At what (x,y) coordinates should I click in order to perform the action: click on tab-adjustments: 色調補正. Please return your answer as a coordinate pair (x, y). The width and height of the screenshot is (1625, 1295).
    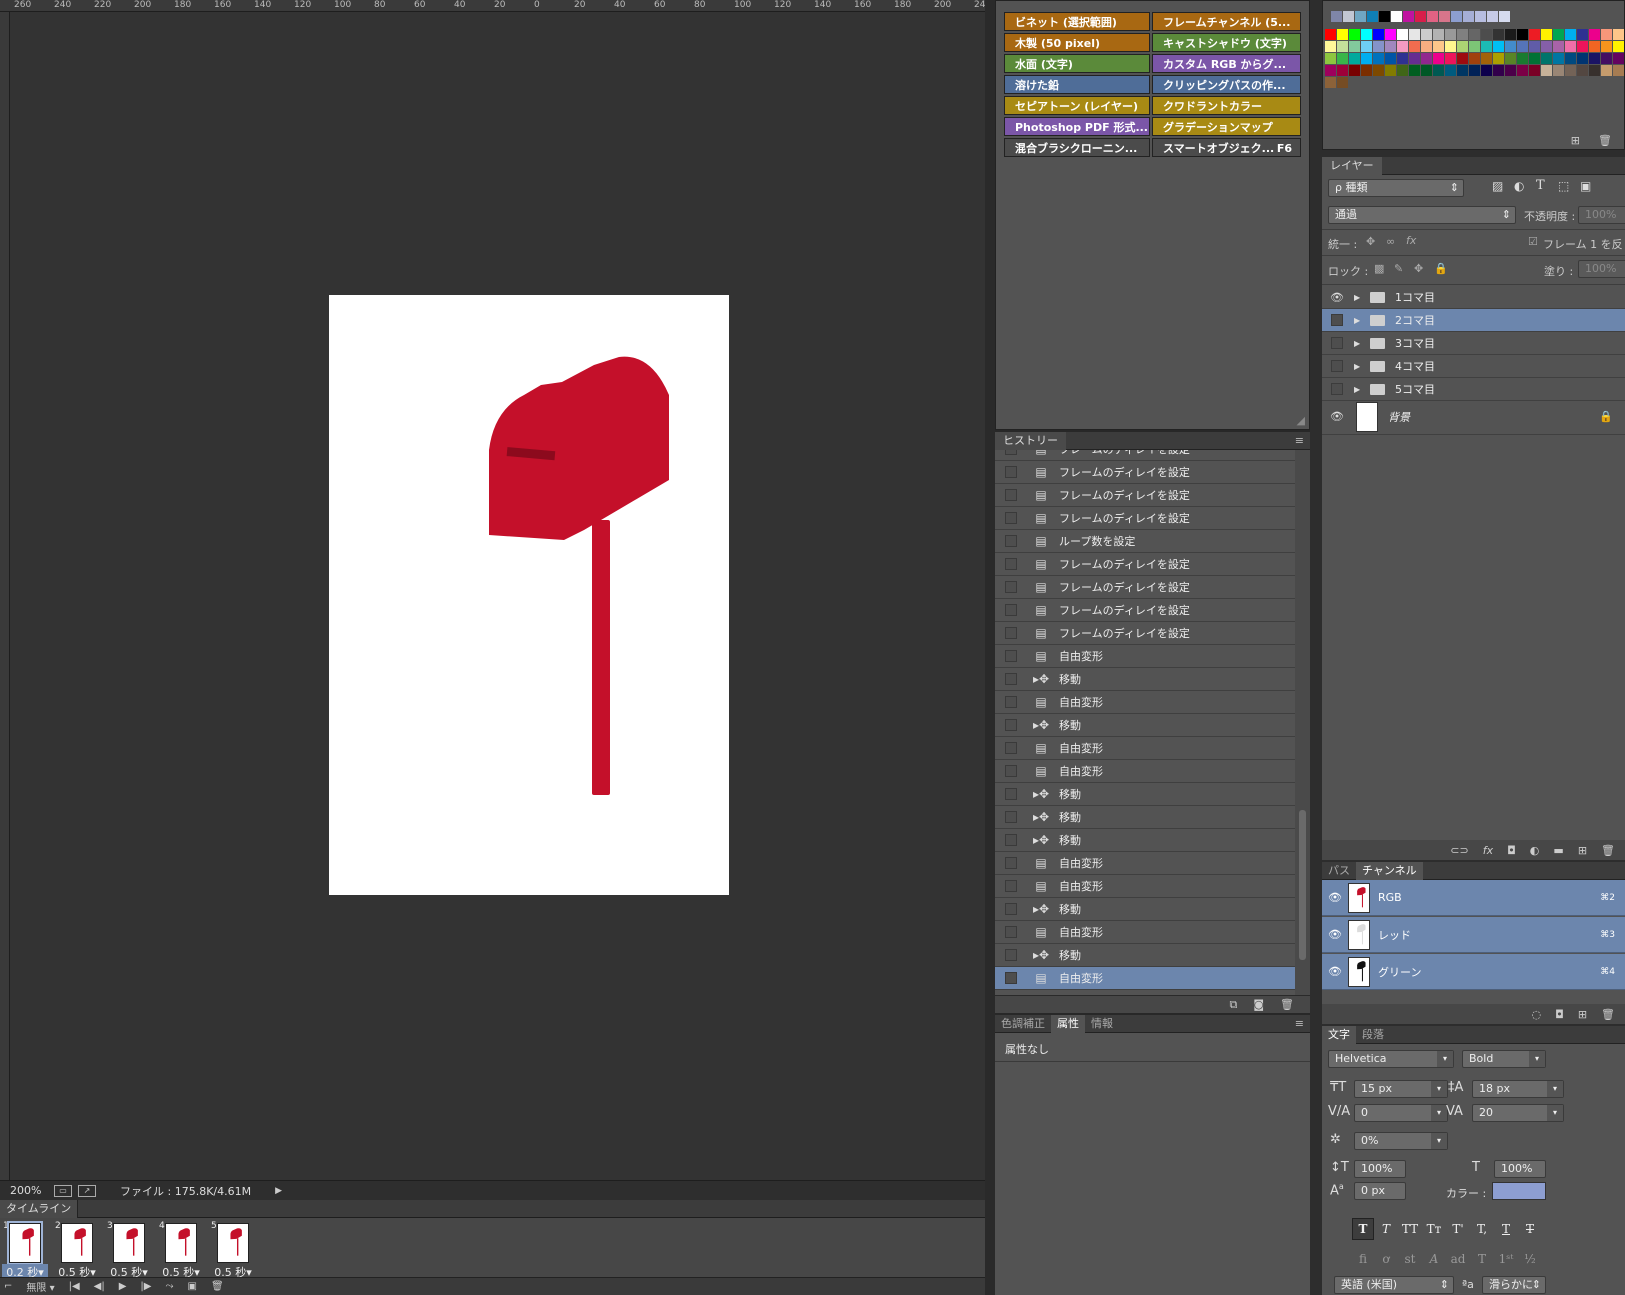
    Looking at the image, I should click on (1023, 1024).